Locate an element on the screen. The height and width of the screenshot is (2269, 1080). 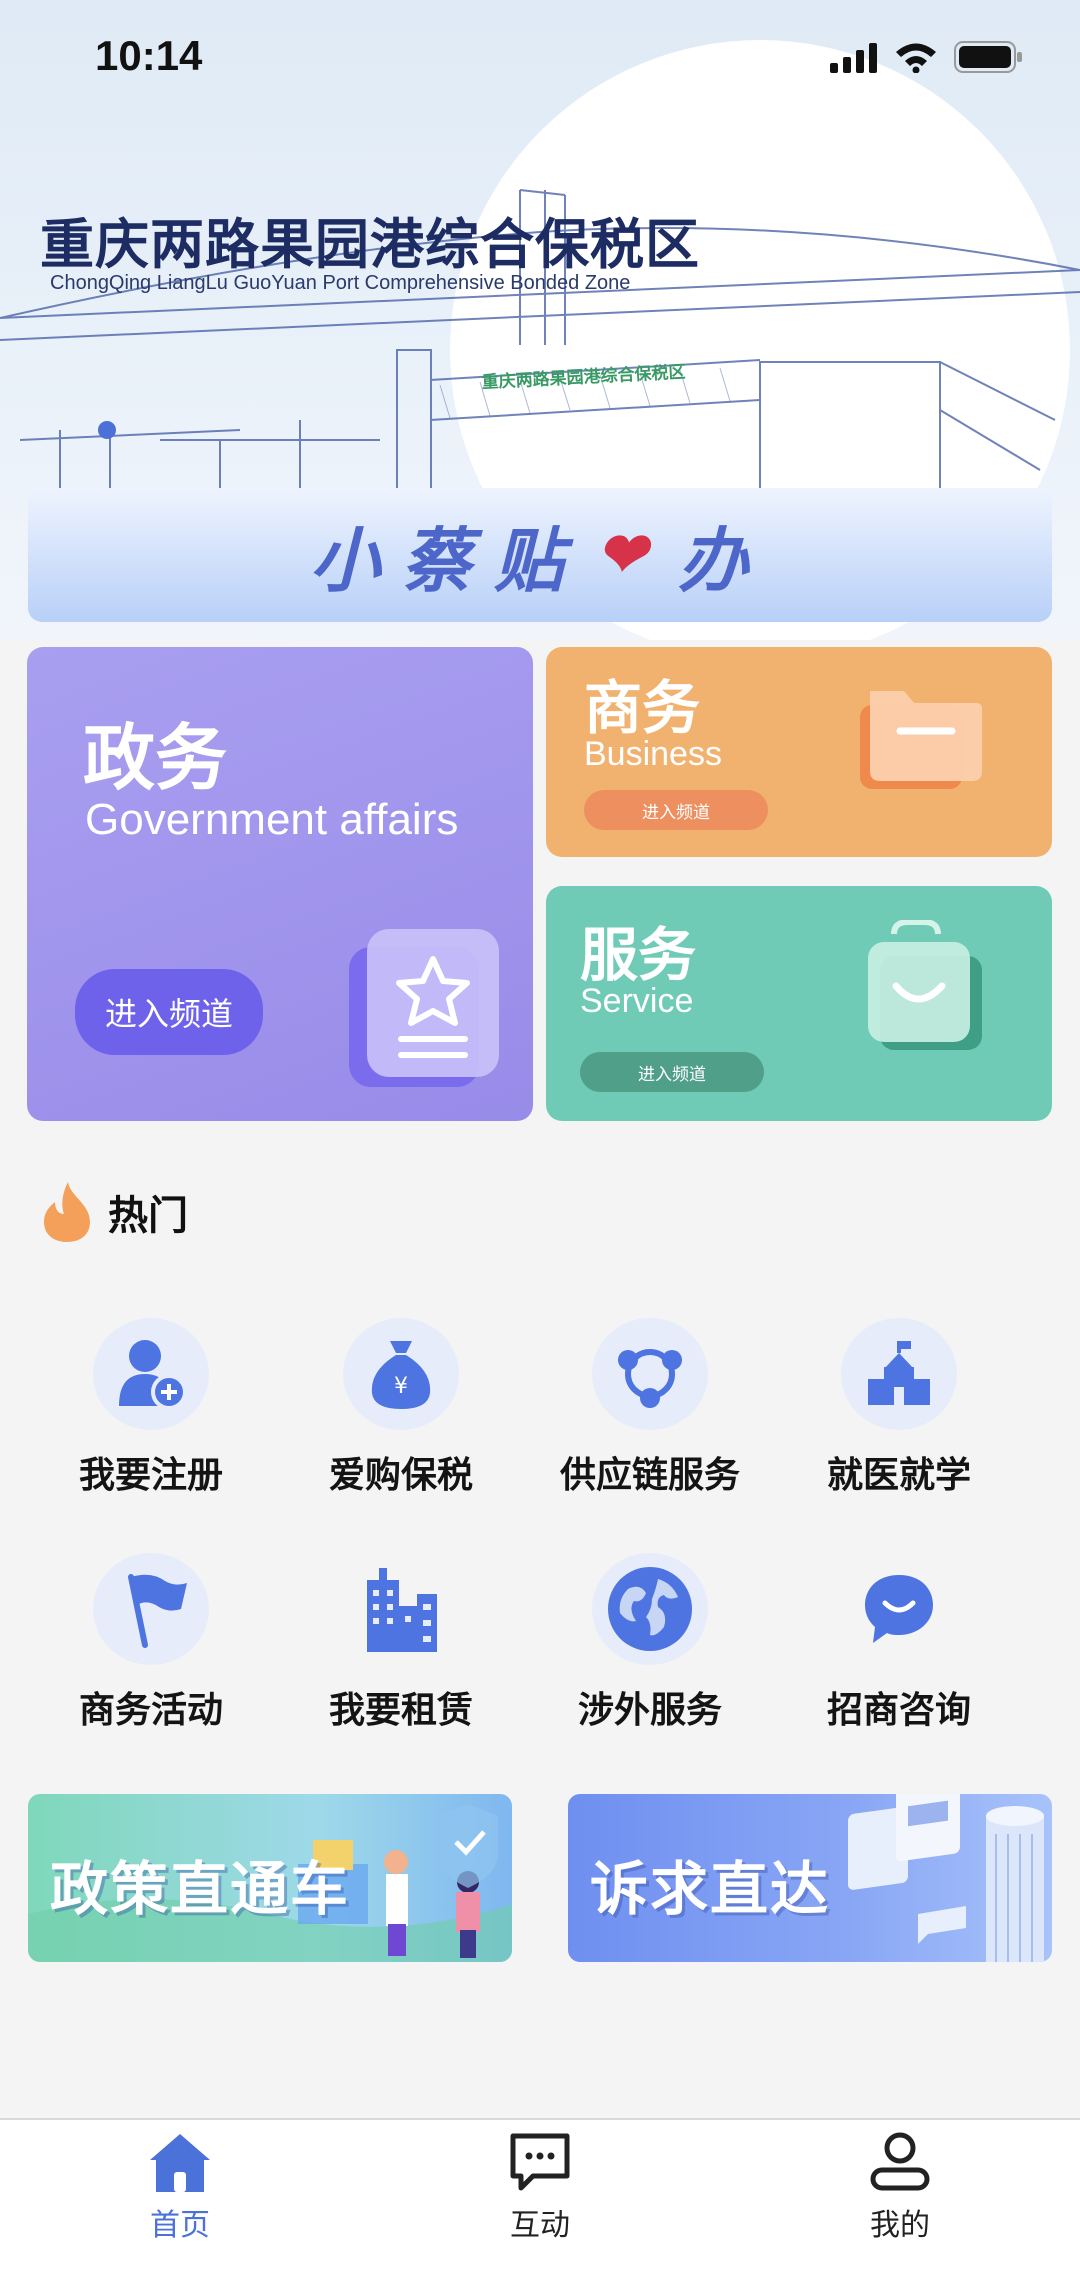
hot-item-bonded-shopping: ¥ 爱购保税 is located at coordinates (401, 1408).